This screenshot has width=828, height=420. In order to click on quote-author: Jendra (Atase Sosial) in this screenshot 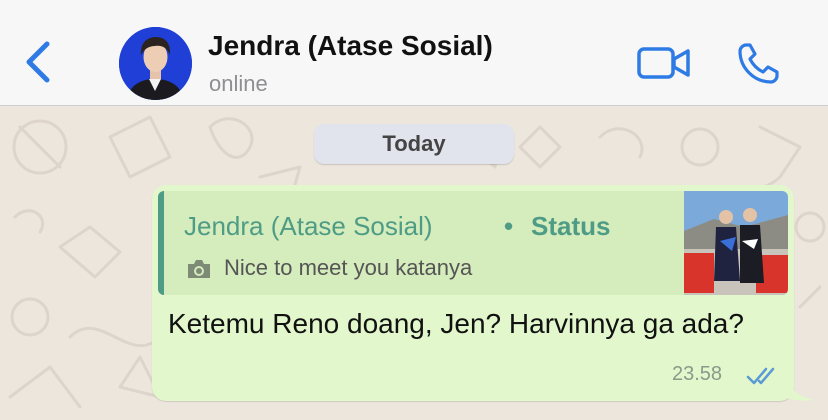, I will do `click(308, 226)`.